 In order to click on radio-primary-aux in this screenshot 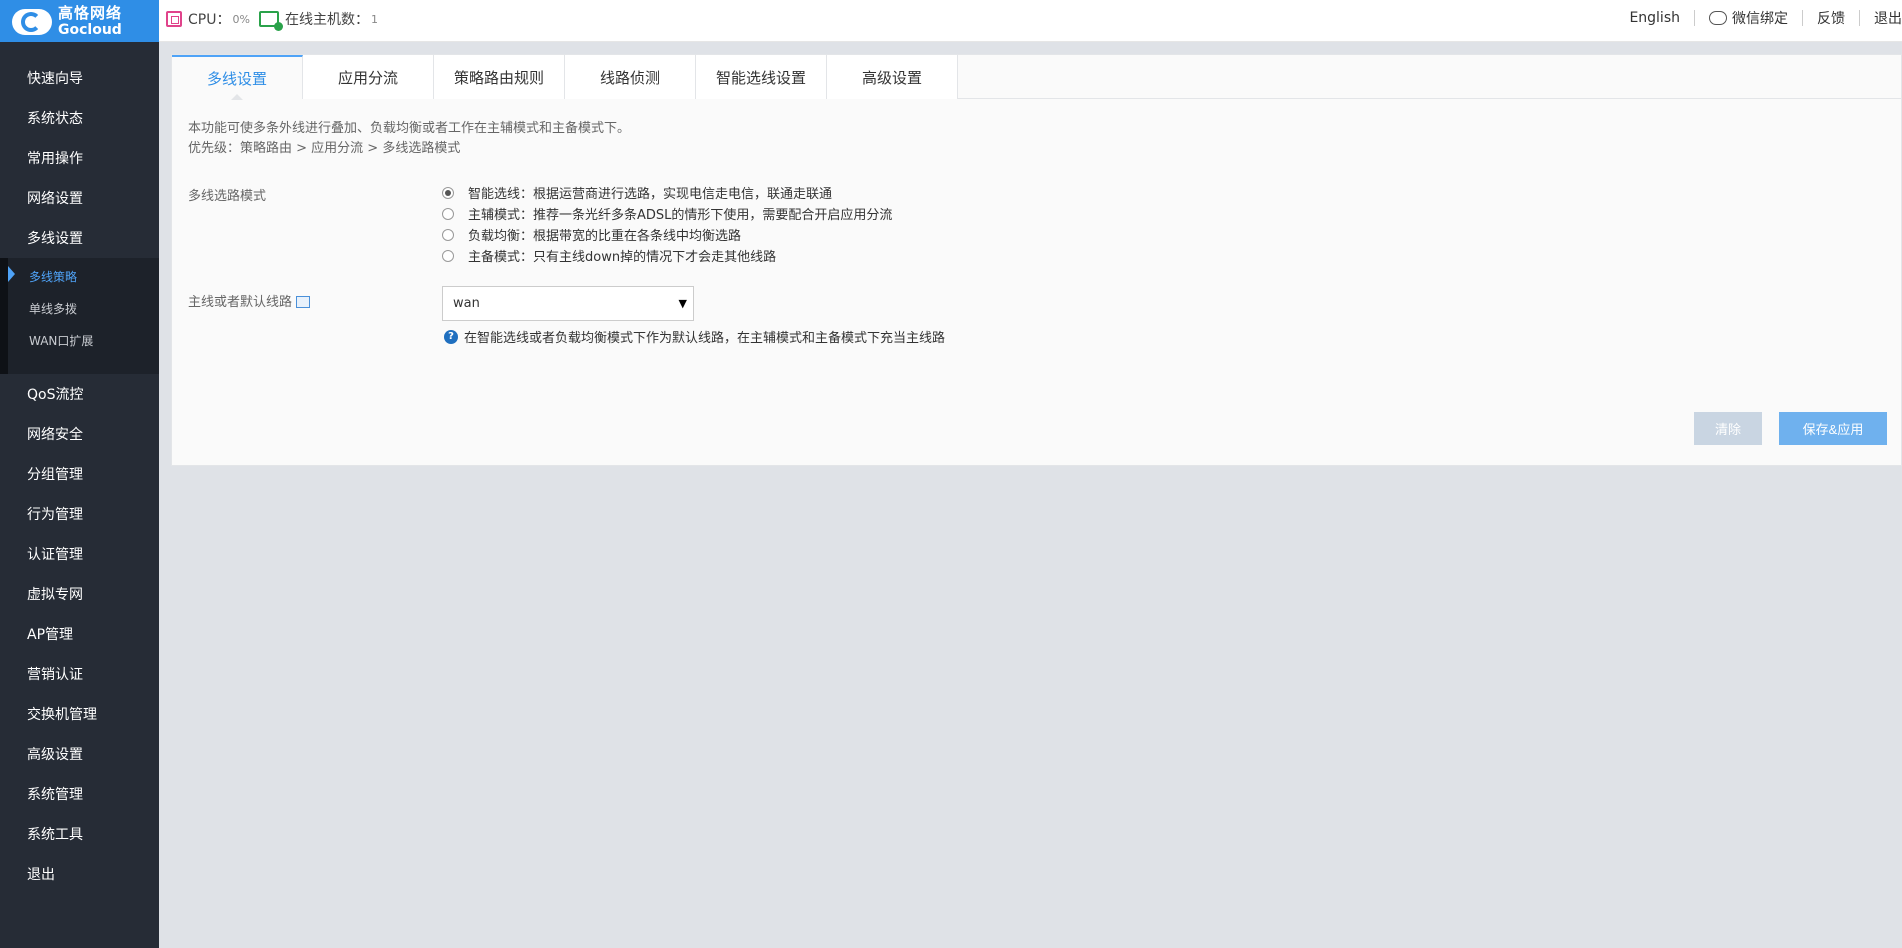, I will do `click(448, 213)`.